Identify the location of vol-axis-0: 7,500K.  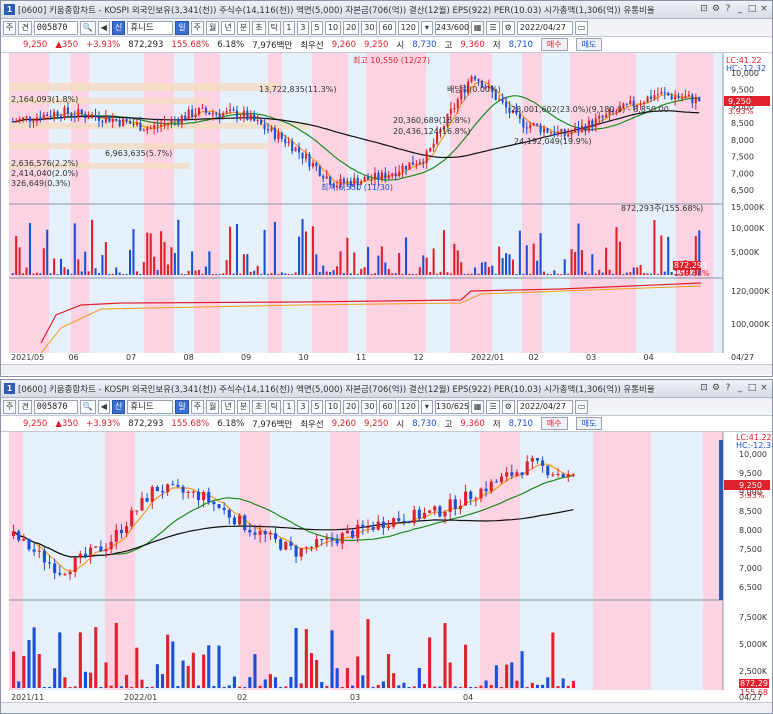
(753, 617).